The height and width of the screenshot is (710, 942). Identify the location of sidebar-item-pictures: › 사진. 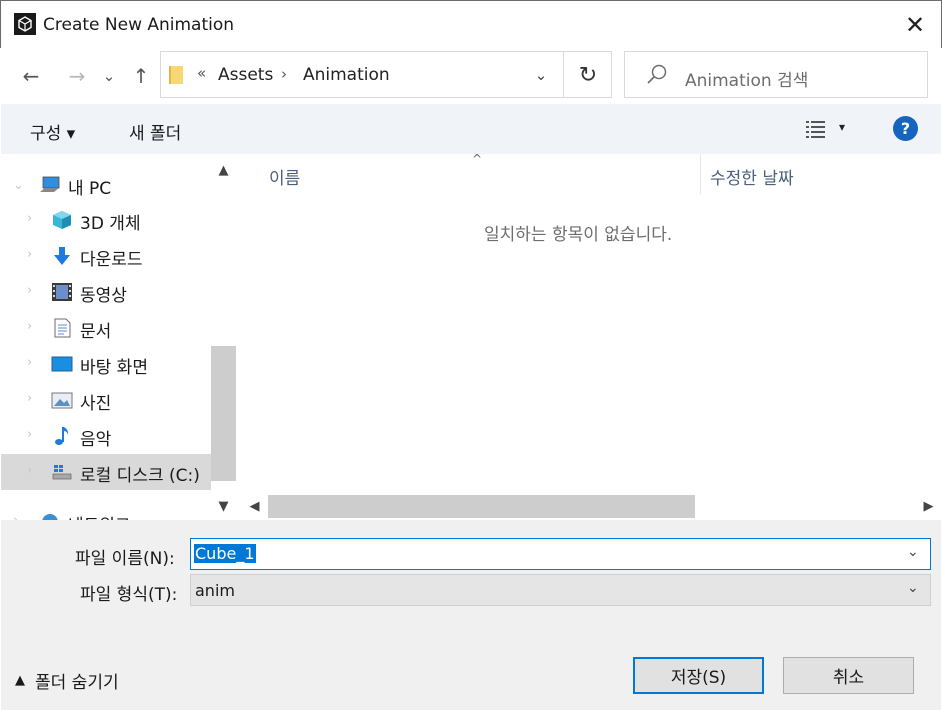
(106, 400).